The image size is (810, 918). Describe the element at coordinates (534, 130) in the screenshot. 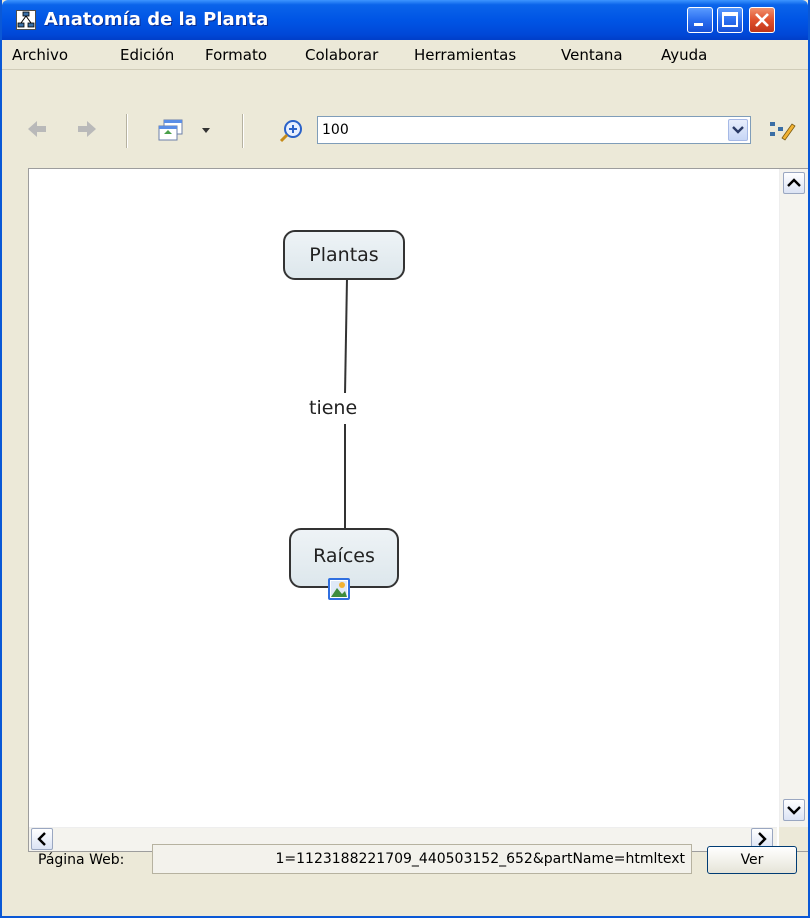

I see `zoom-combobox: 100` at that location.